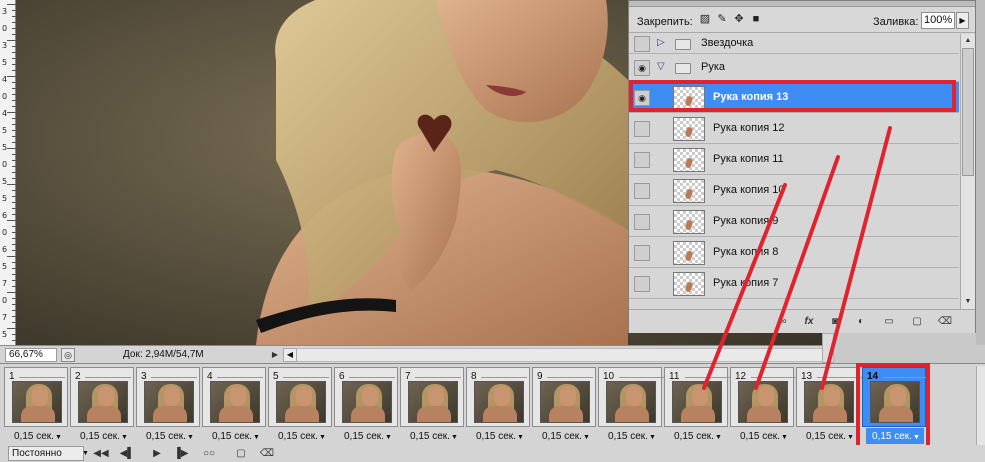  What do you see at coordinates (181, 453) in the screenshot?
I see `next-frame-icon: ▐▶` at bounding box center [181, 453].